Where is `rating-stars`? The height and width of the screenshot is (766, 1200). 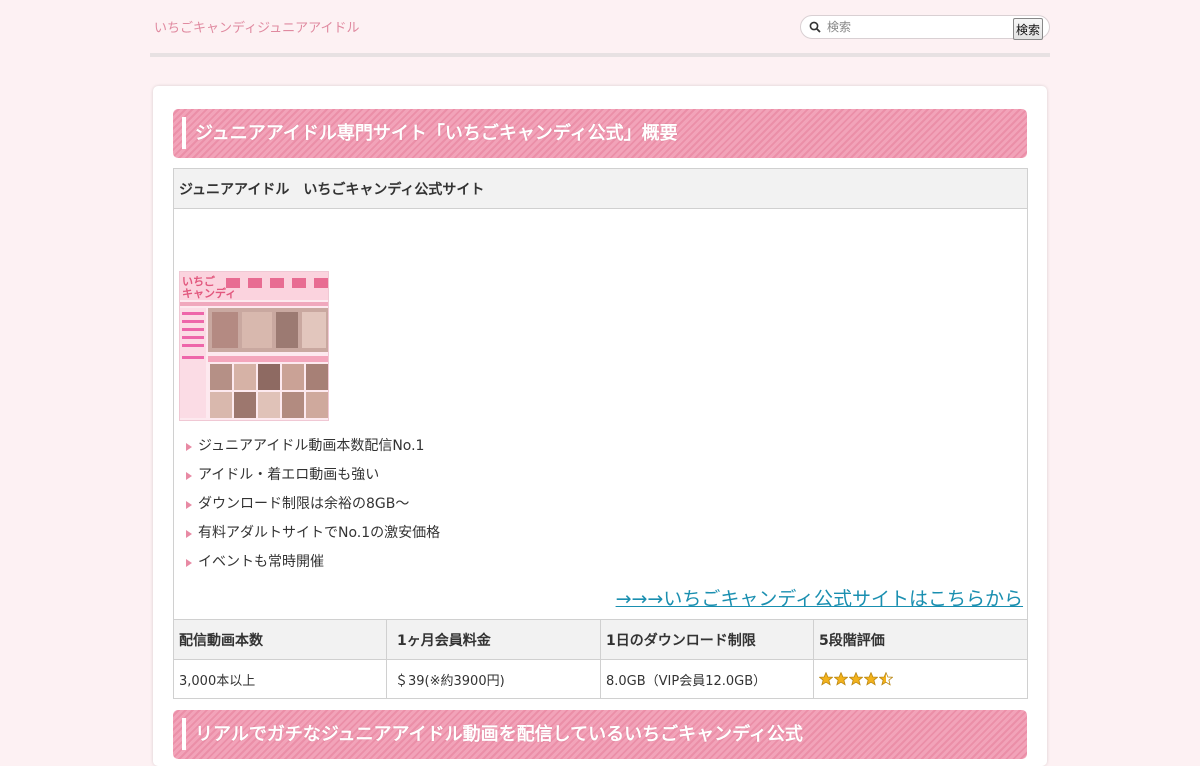
rating-stars is located at coordinates (856, 679).